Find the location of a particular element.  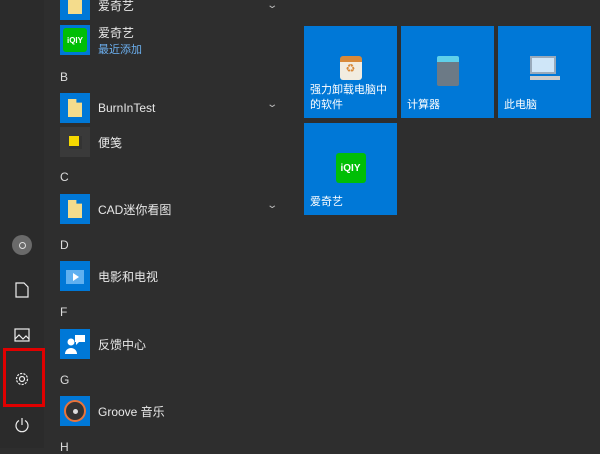

calculator-icon is located at coordinates (447, 71).